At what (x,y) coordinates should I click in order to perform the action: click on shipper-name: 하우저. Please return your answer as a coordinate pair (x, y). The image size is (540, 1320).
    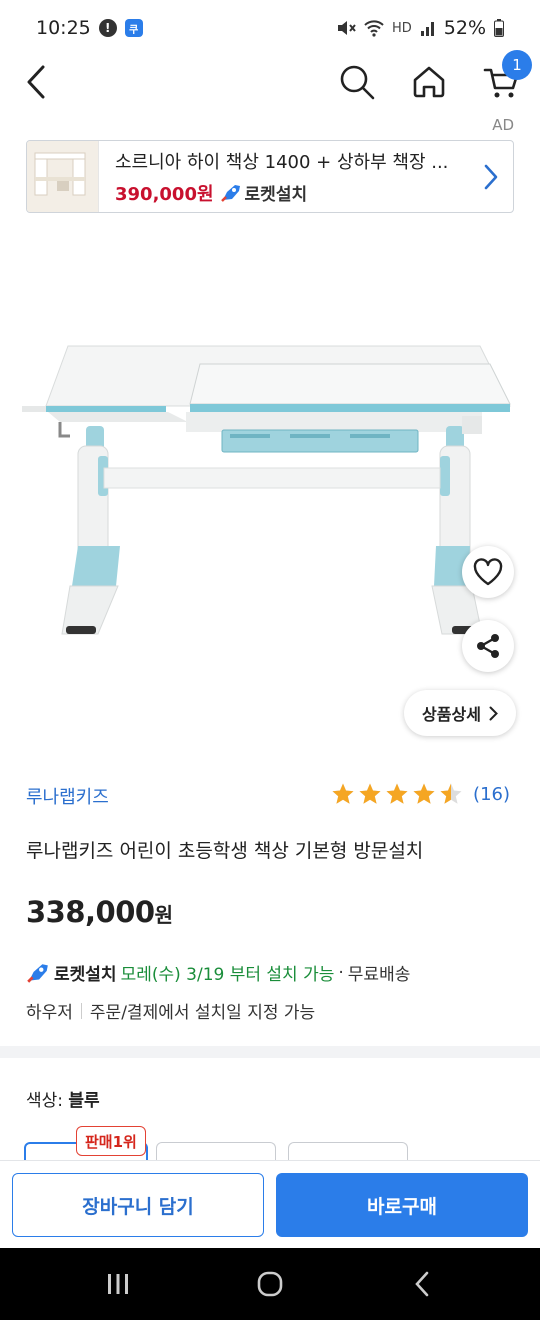
    Looking at the image, I should click on (49, 1013).